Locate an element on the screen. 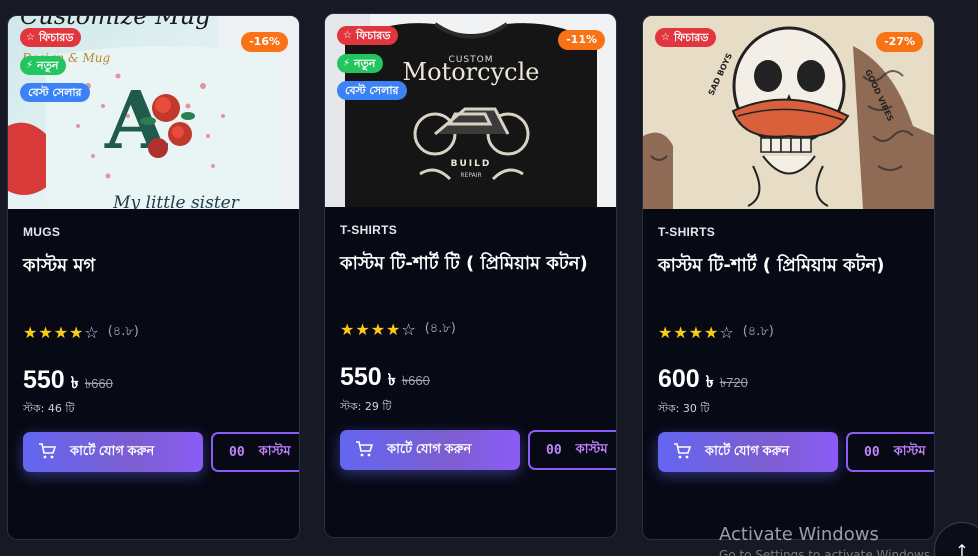  product-image: SAD BOYS GOOD VIBES ☆ ফিচারড -27% is located at coordinates (788, 112).